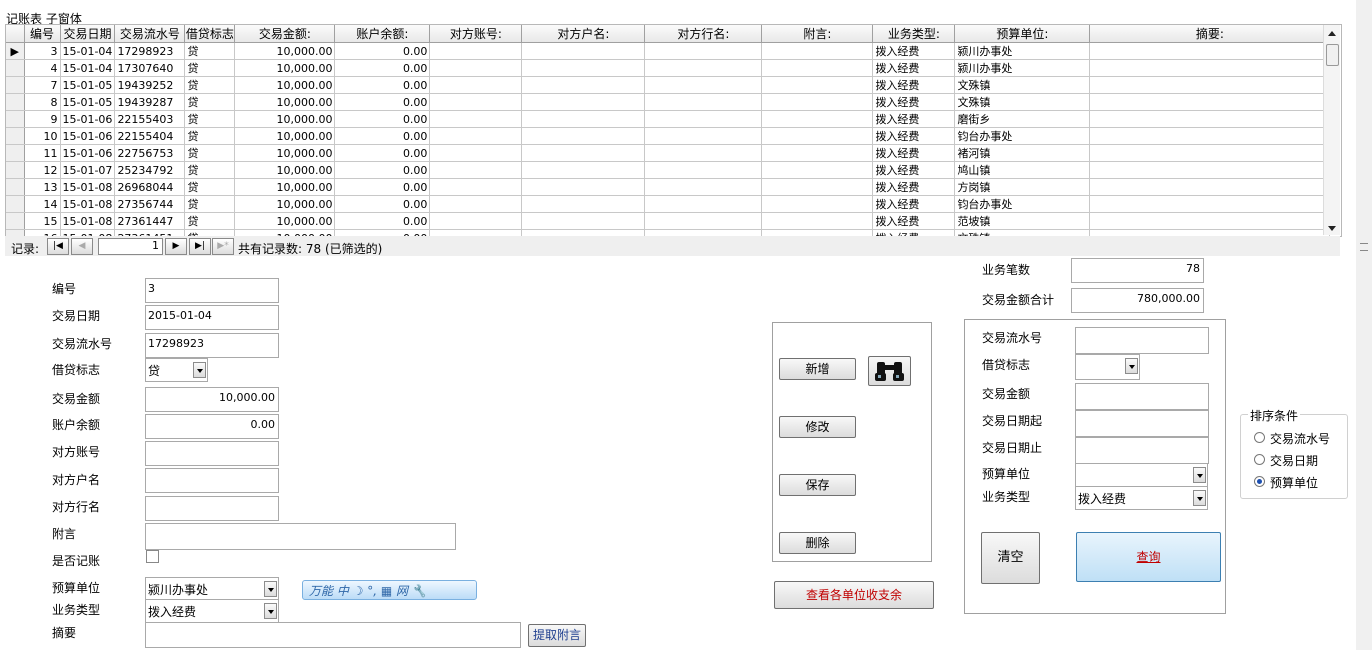 The image size is (1372, 650). What do you see at coordinates (42, 34) in the screenshot?
I see `col-header-id: 编号` at bounding box center [42, 34].